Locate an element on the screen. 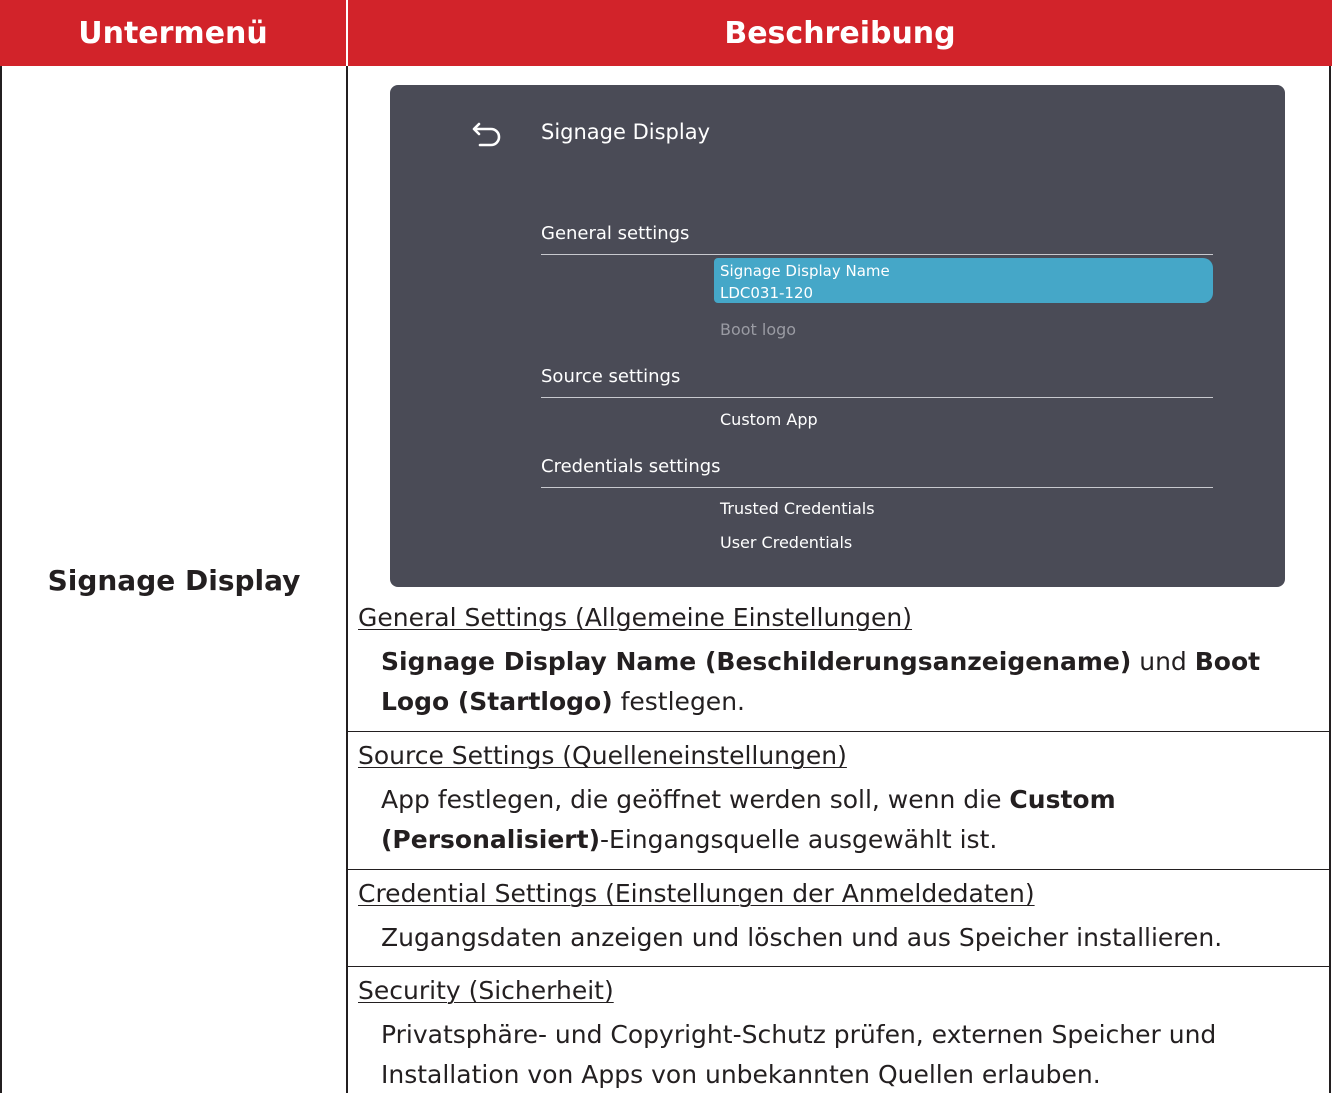  table-border-right is located at coordinates (1330, 579).